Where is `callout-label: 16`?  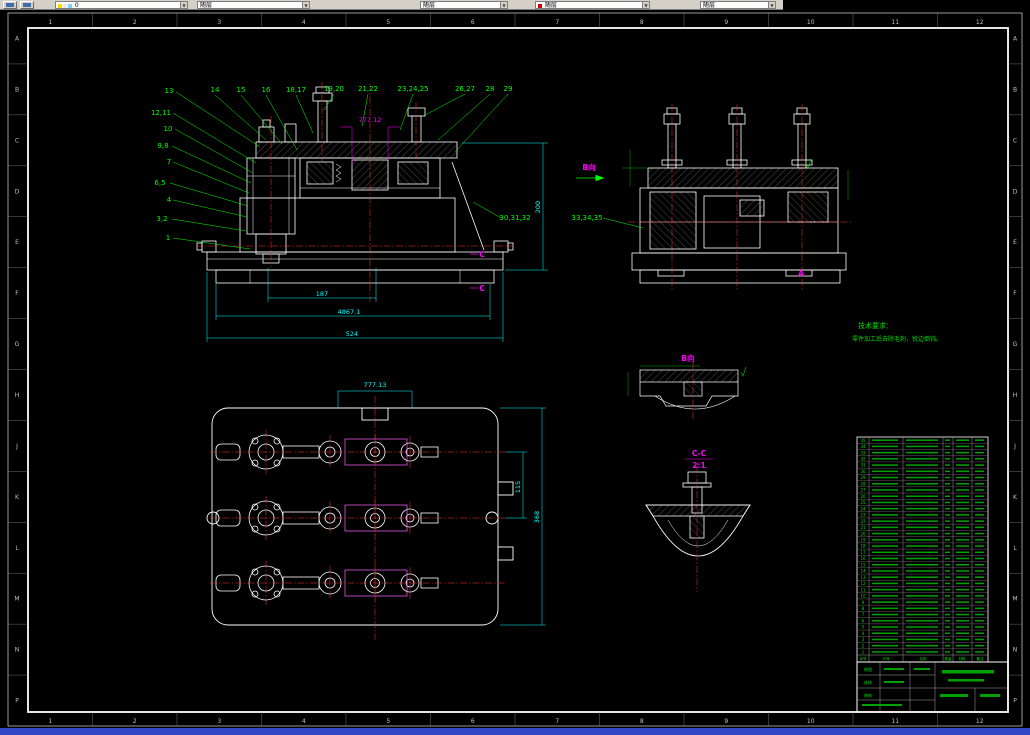
callout-label: 16 is located at coordinates (266, 90).